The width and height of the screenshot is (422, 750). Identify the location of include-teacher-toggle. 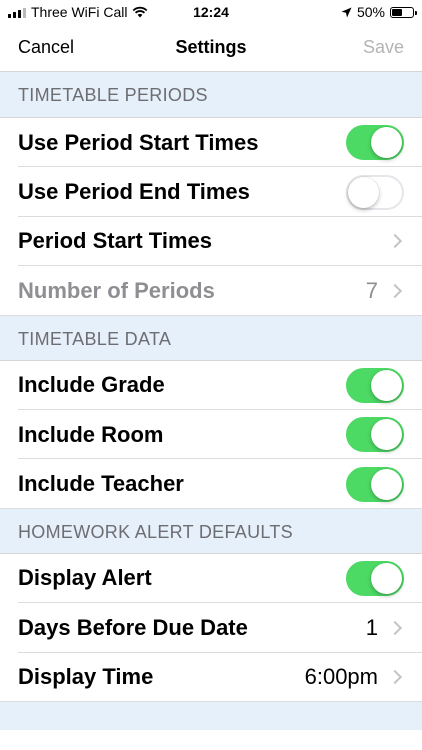
(375, 484).